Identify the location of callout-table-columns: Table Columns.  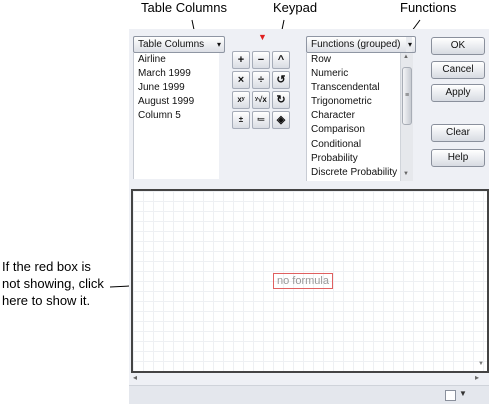
(184, 7).